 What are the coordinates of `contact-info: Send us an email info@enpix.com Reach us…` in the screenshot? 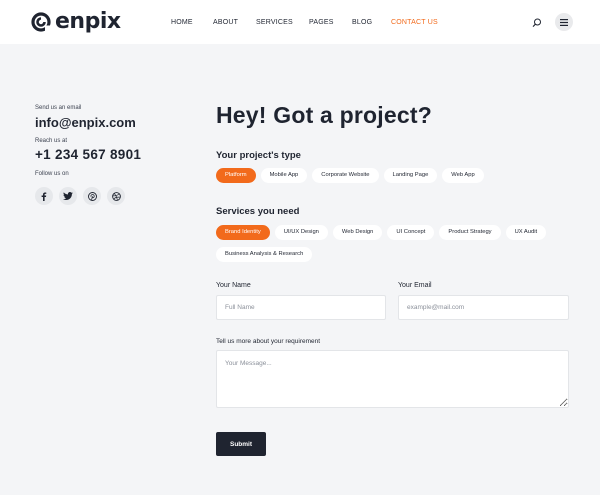 It's located at (110, 154).